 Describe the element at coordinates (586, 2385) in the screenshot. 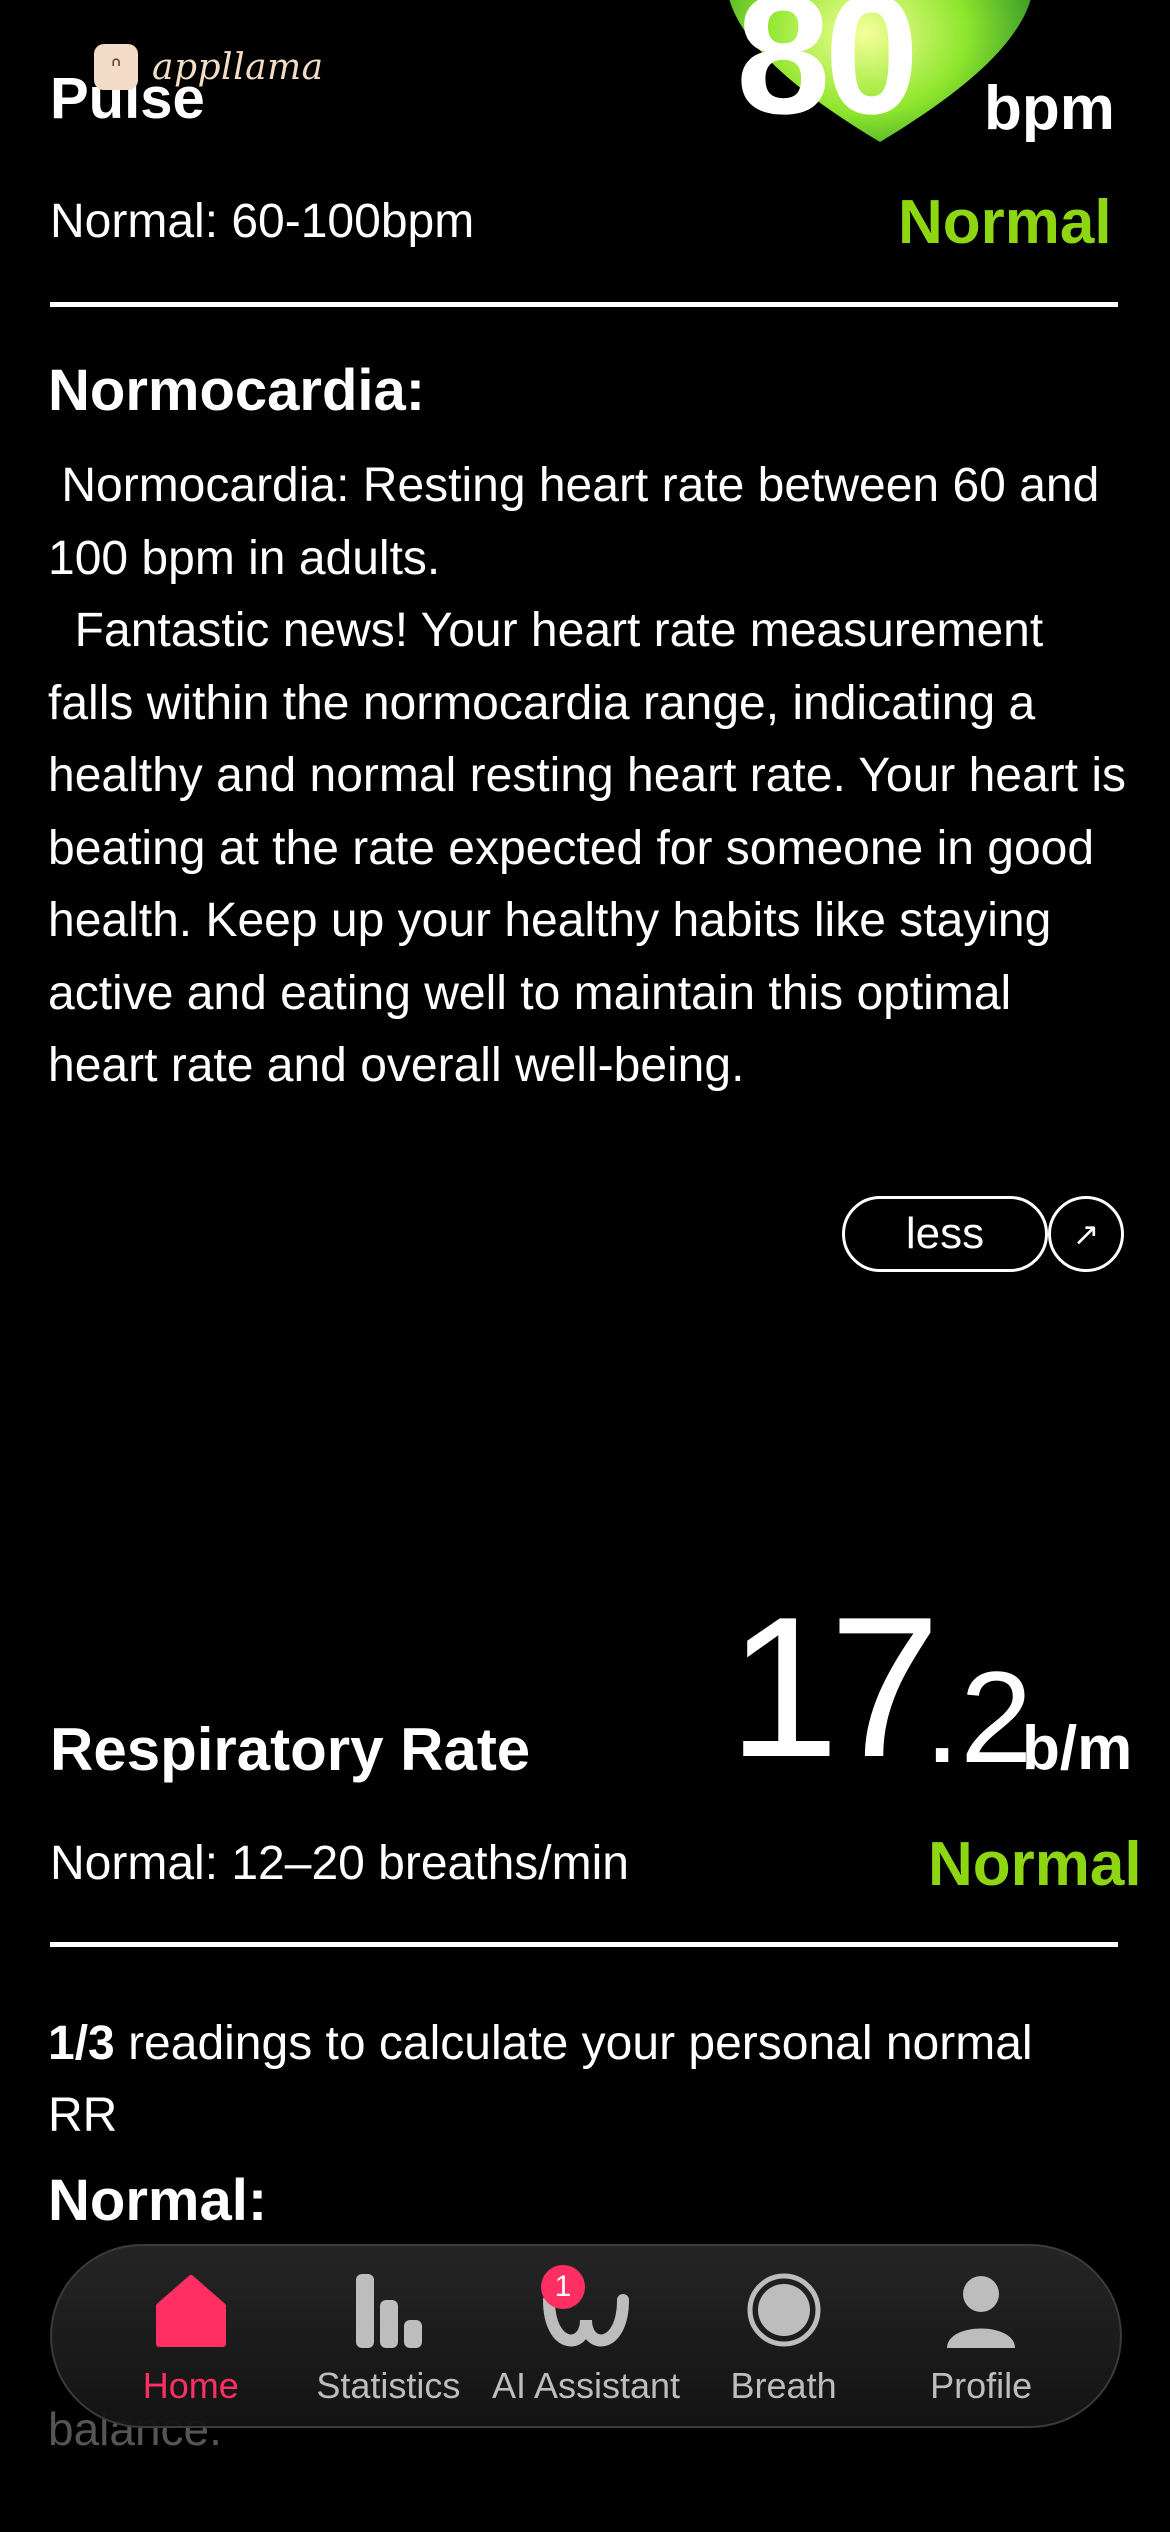

I see `tab-ai-assistant-label: AI Assistant` at that location.